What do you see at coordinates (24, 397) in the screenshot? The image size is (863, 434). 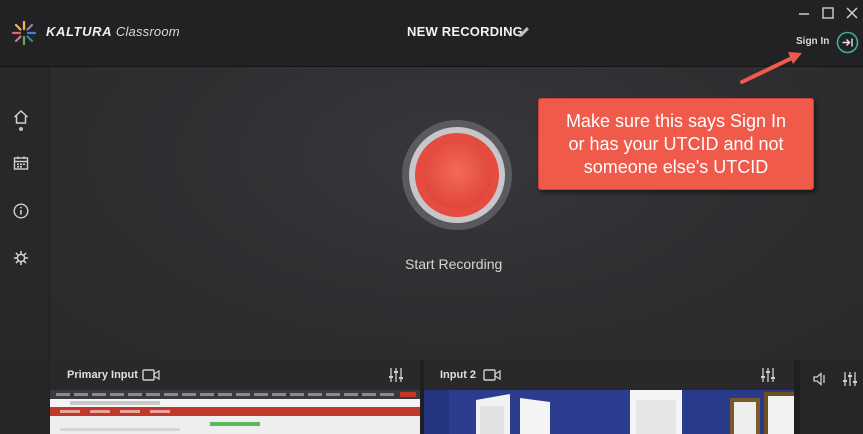 I see `inputs-bar-spacer` at bounding box center [24, 397].